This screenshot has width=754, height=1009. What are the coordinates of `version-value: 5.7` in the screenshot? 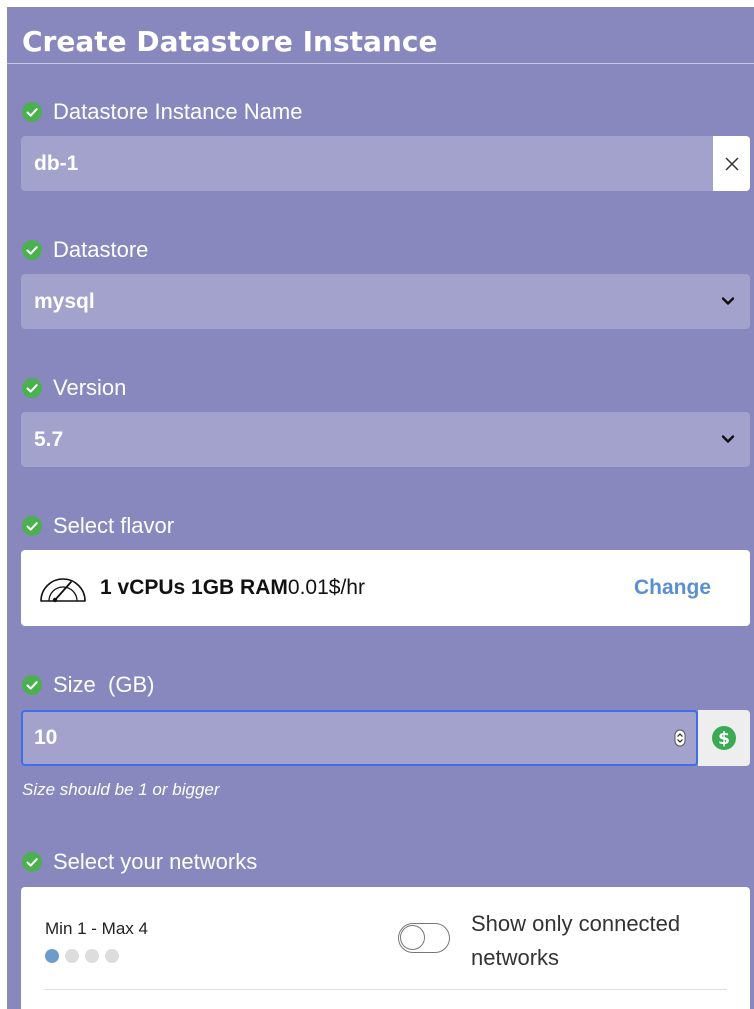 It's located at (48, 440).